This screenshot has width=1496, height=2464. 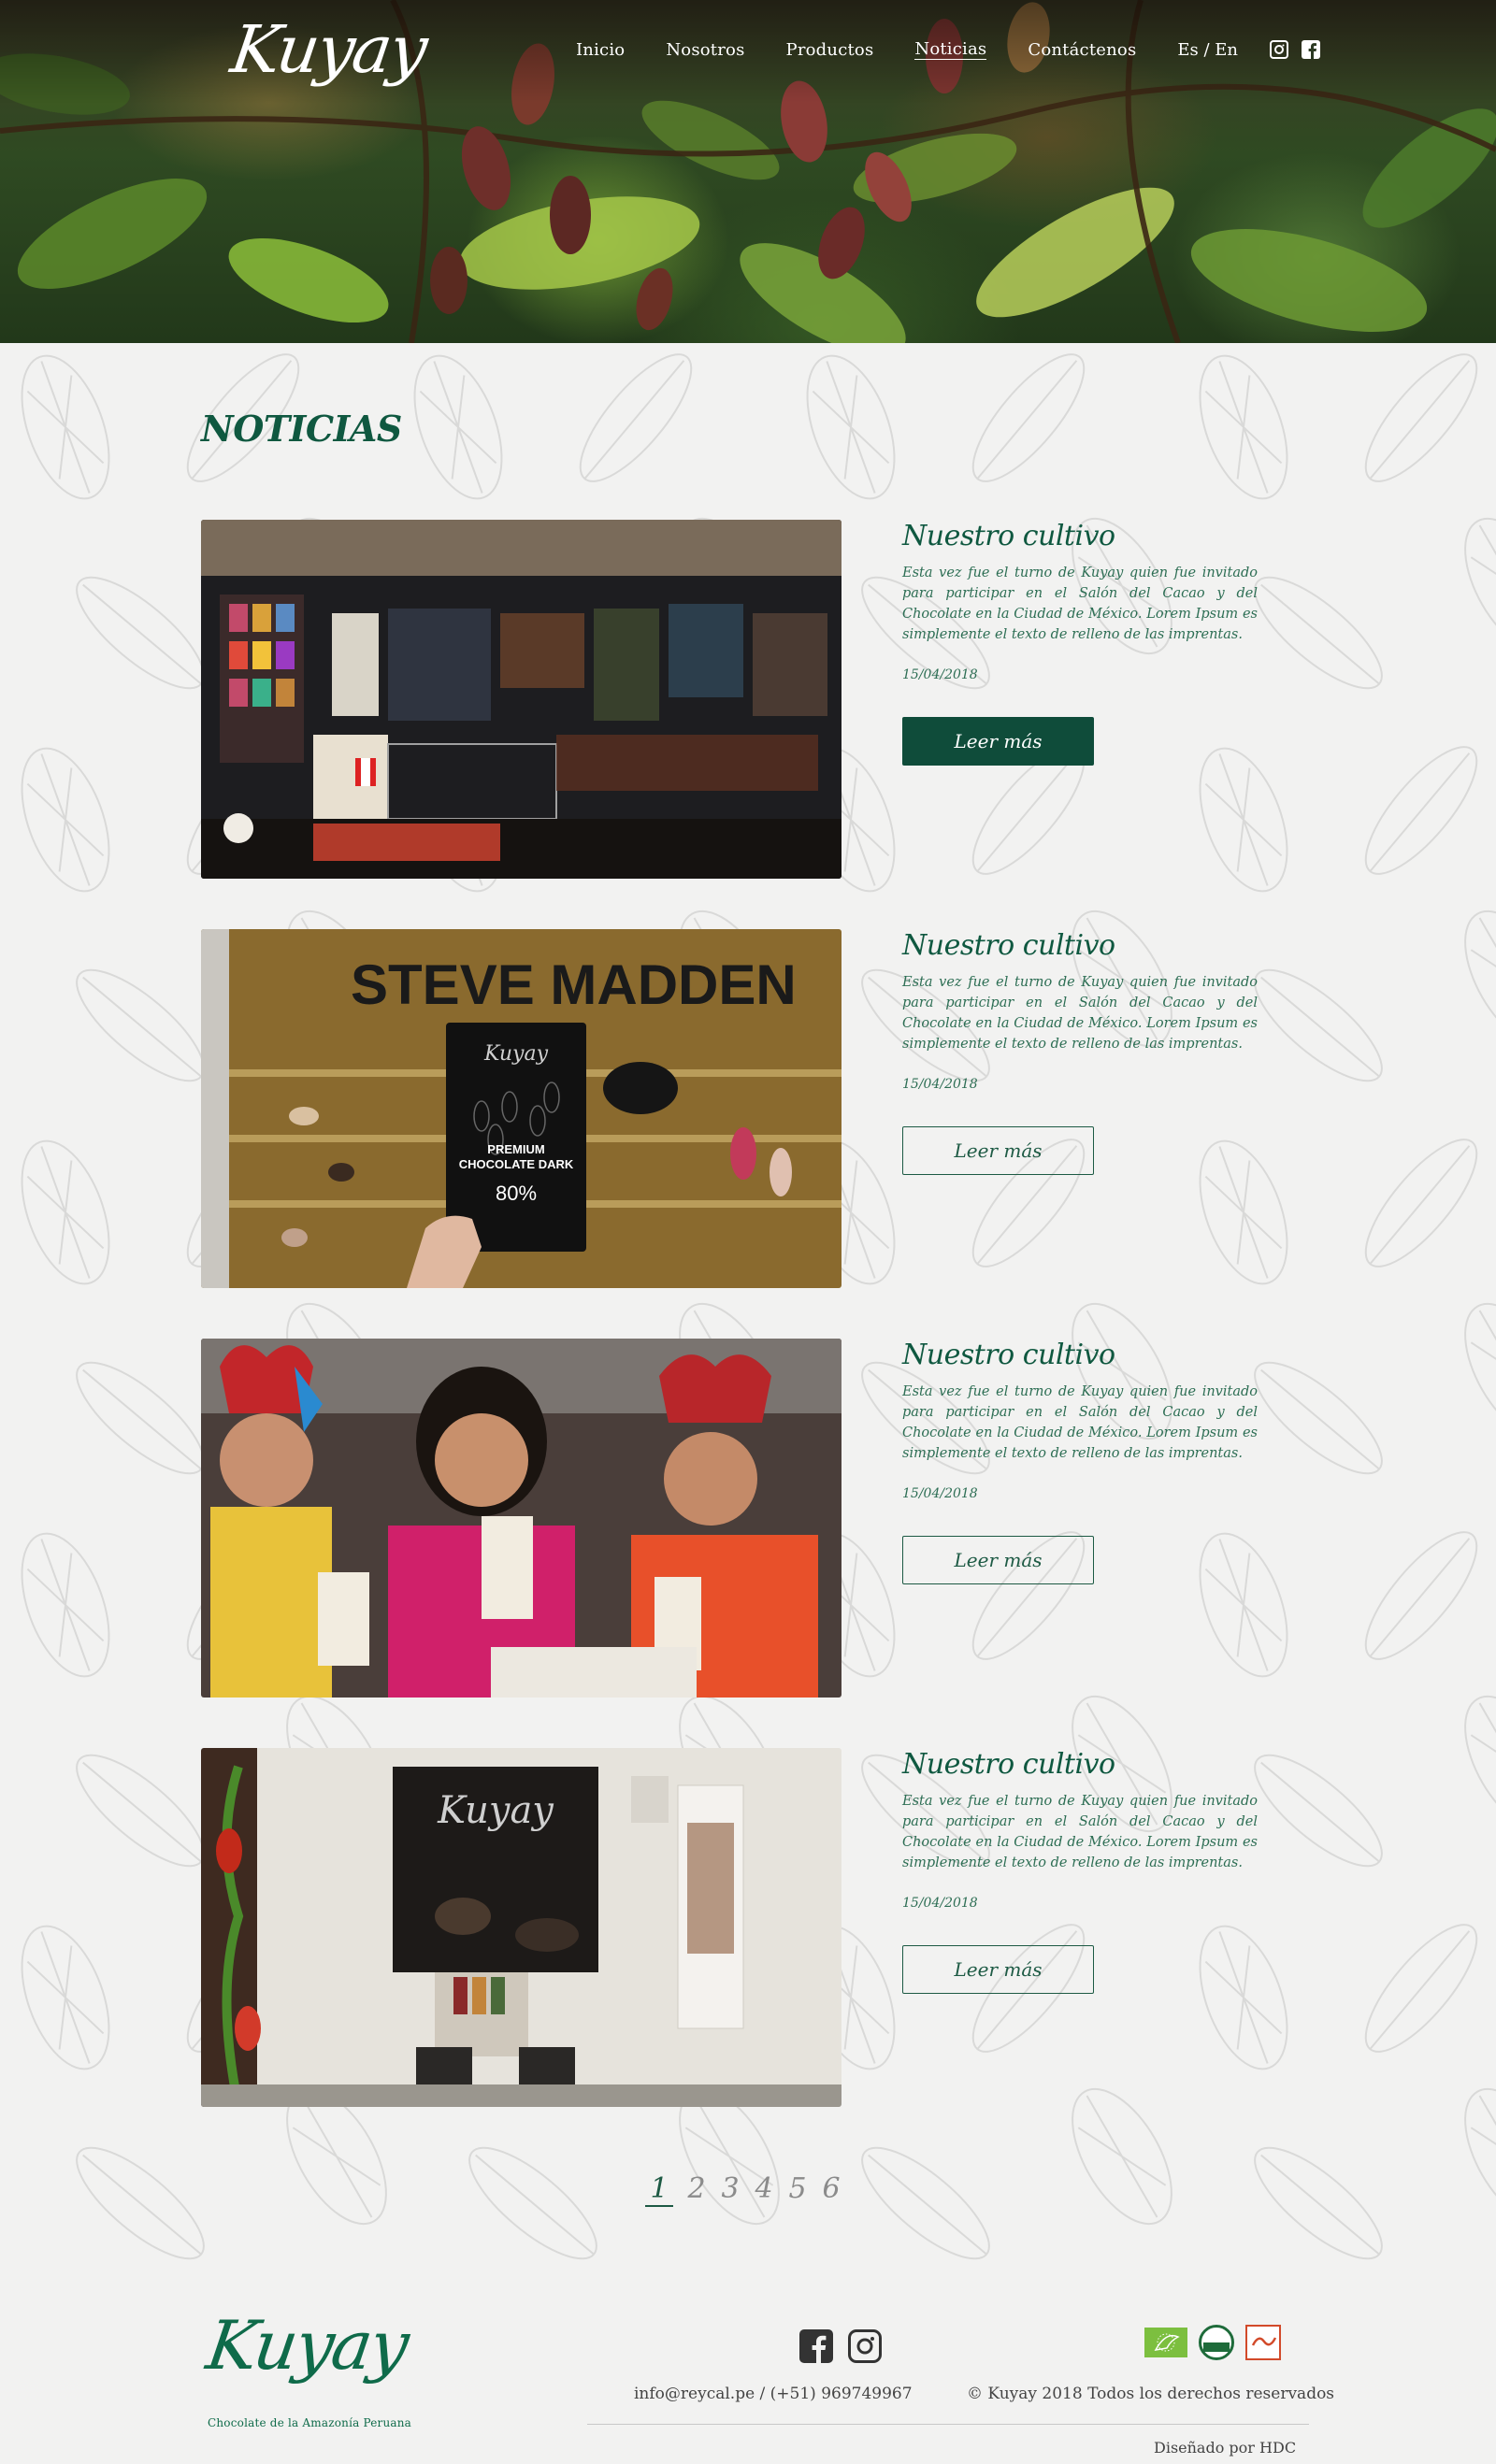 I want to click on chocolate-brand-text: Kuyay, so click(x=516, y=1054).